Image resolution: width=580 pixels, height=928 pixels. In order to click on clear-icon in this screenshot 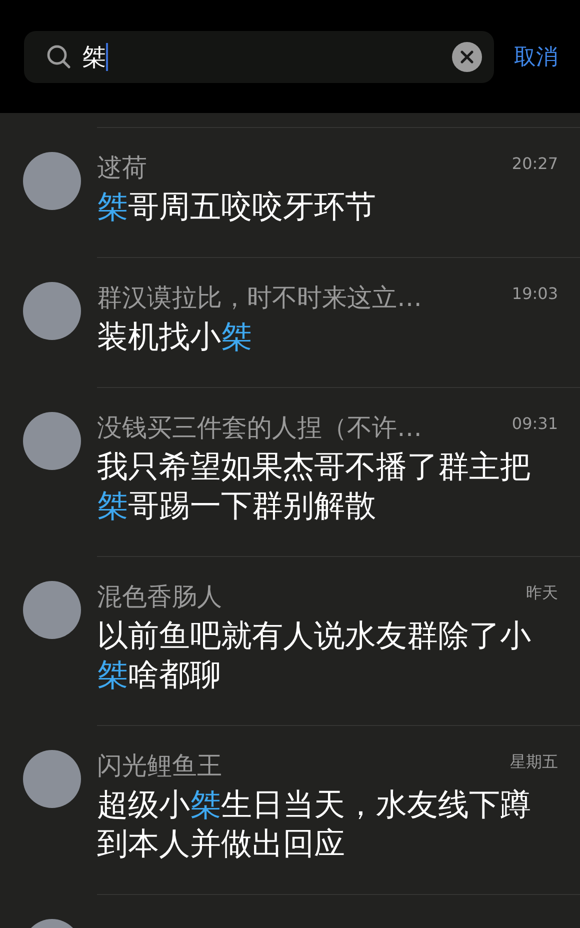, I will do `click(467, 57)`.